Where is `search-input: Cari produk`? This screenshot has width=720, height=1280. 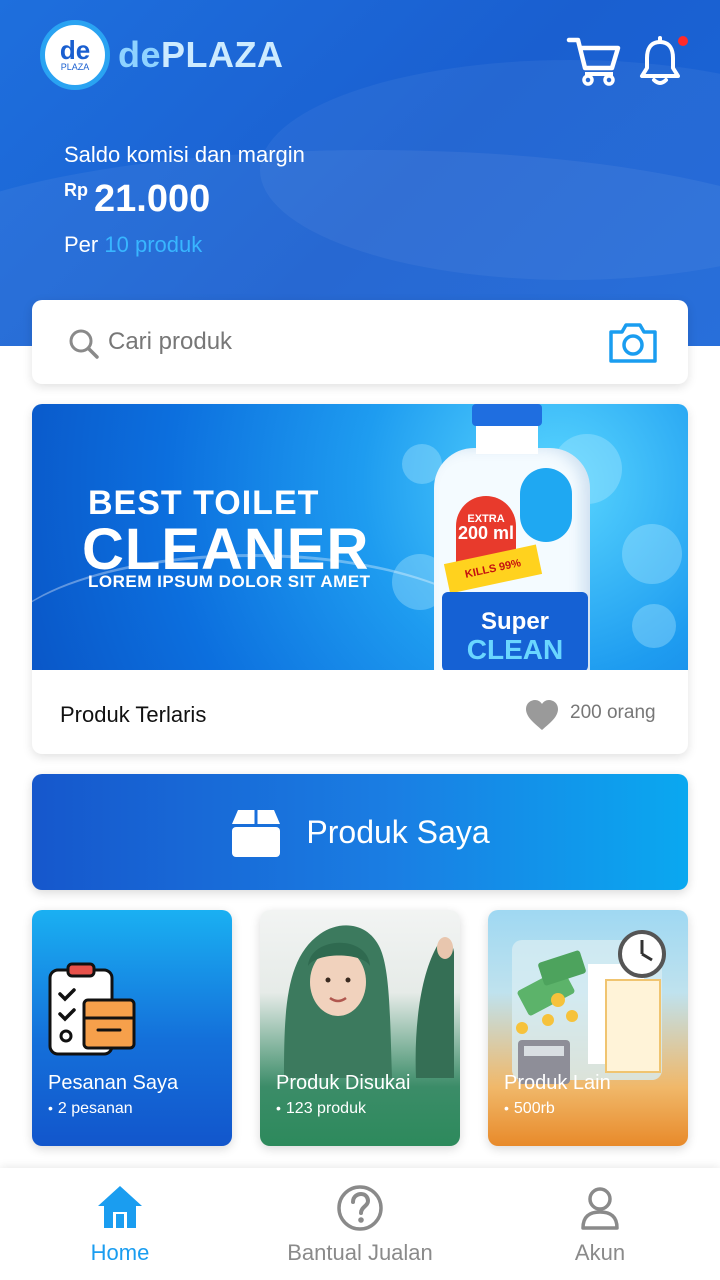 search-input: Cari produk is located at coordinates (170, 342).